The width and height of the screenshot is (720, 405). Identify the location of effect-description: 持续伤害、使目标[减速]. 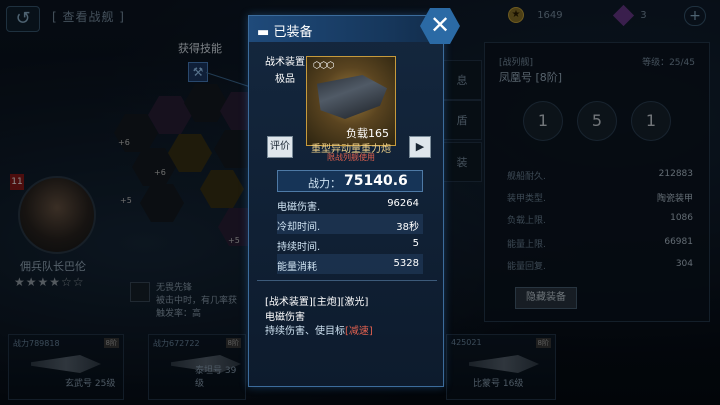
(319, 329).